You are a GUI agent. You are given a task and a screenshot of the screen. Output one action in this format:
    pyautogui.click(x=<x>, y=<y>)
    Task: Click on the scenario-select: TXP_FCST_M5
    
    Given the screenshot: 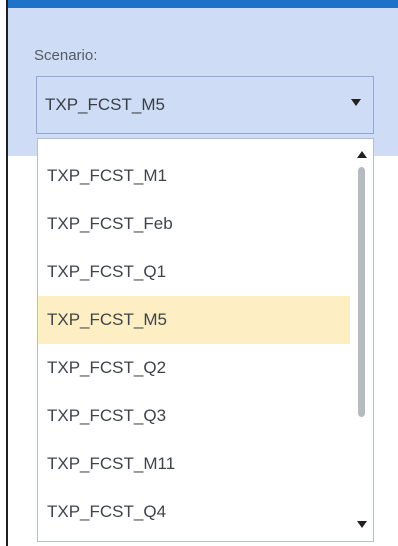 What is the action you would take?
    pyautogui.click(x=205, y=105)
    